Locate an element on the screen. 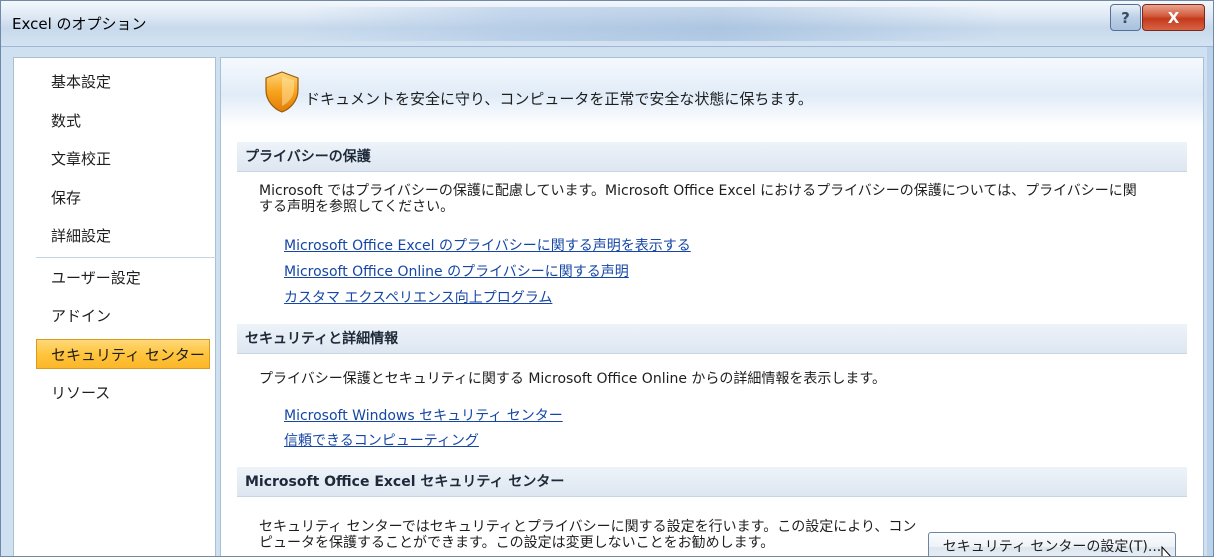  online-privacy-statement-link: Microsoft Office Online のプライバシーに関する声明 is located at coordinates (456, 271).